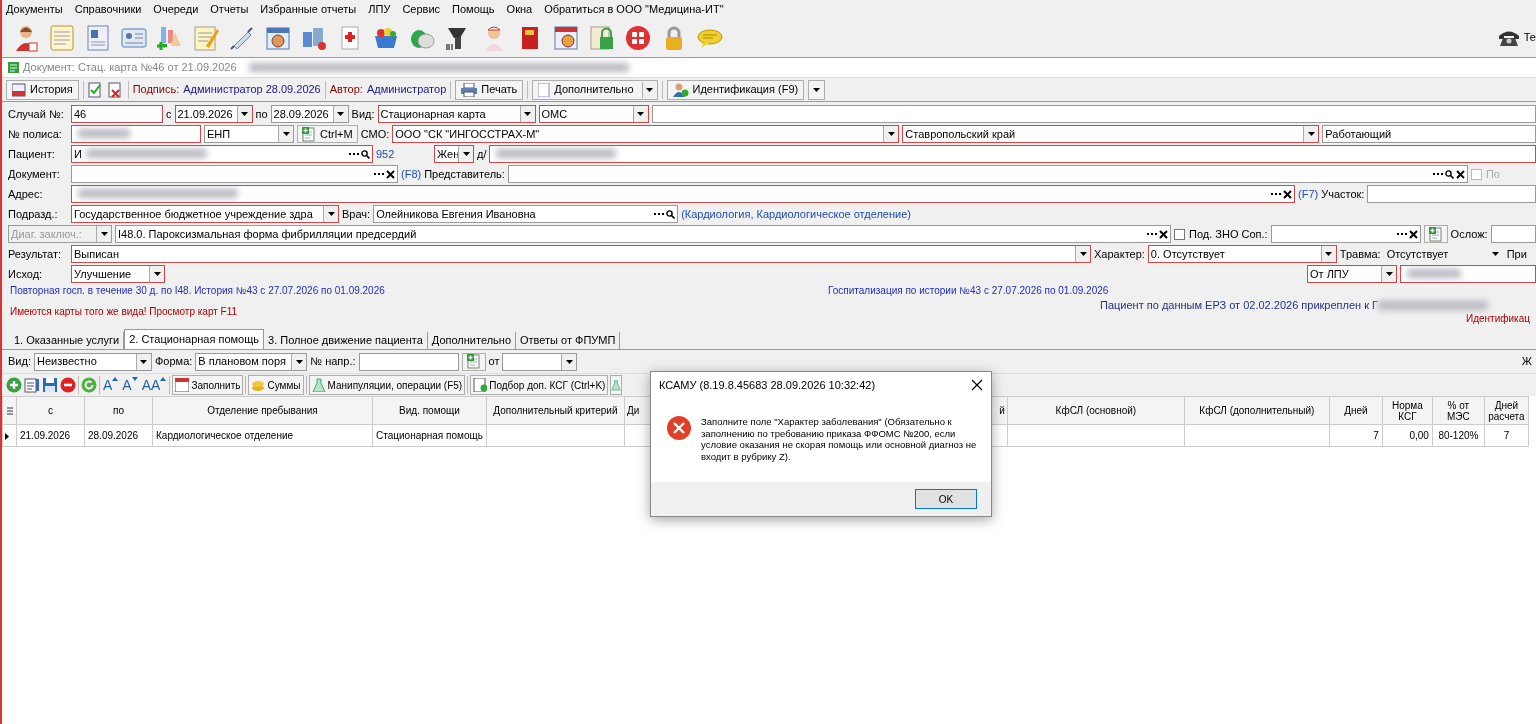 This screenshot has height=724, width=1536. I want to click on menu-item: Справочники, so click(108, 9).